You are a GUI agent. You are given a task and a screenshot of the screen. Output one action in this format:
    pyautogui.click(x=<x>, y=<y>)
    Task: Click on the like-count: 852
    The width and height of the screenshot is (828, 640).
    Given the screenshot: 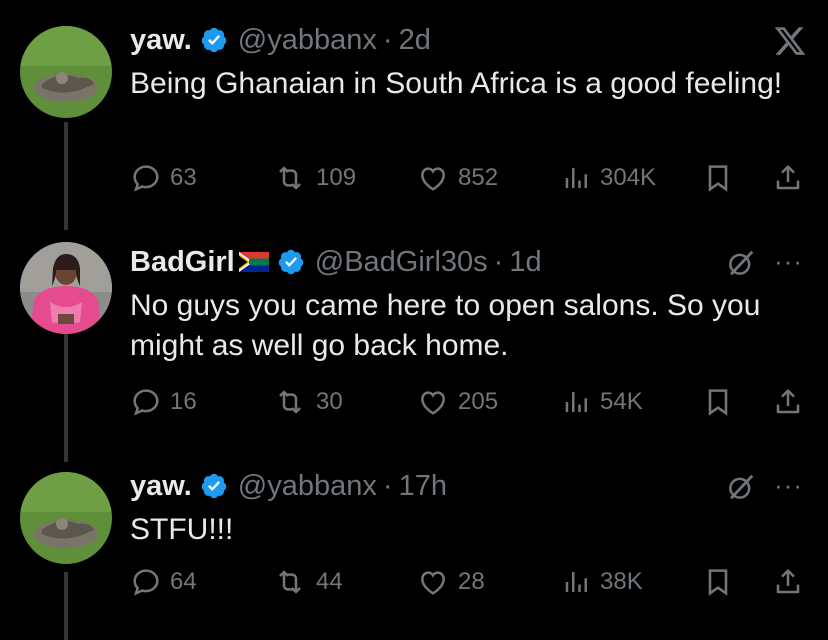 What is the action you would take?
    pyautogui.click(x=478, y=177)
    